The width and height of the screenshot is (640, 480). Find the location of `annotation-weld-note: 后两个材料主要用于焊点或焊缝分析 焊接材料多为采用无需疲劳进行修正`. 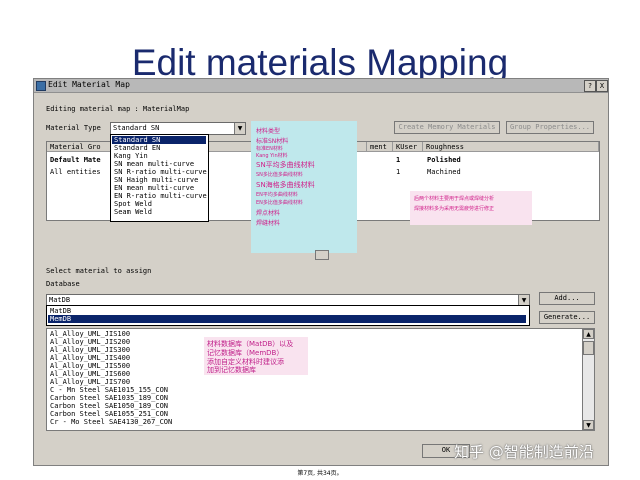

annotation-weld-note: 后两个材料主要用于焊点或焊缝分析 焊接材料多为采用无需疲劳进行修正 is located at coordinates (471, 208).